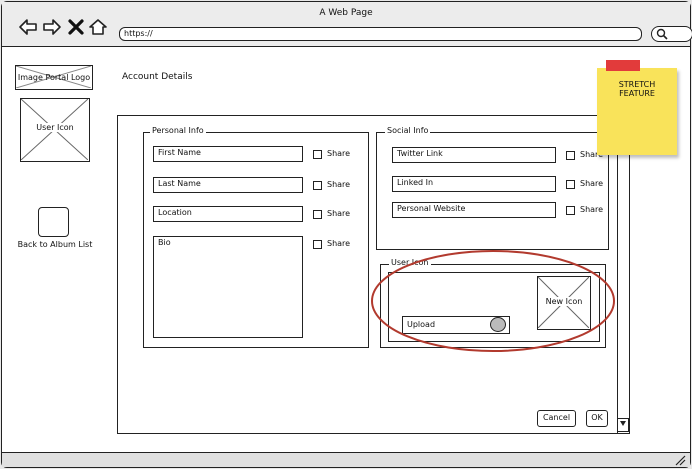 The image size is (692, 469). I want to click on site-logo: Image Portal Logo, so click(54, 77).